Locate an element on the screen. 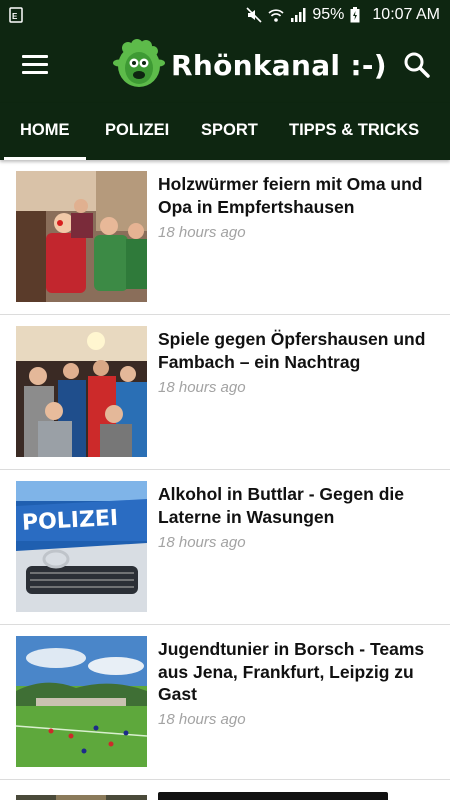  mute-icon is located at coordinates (254, 15).